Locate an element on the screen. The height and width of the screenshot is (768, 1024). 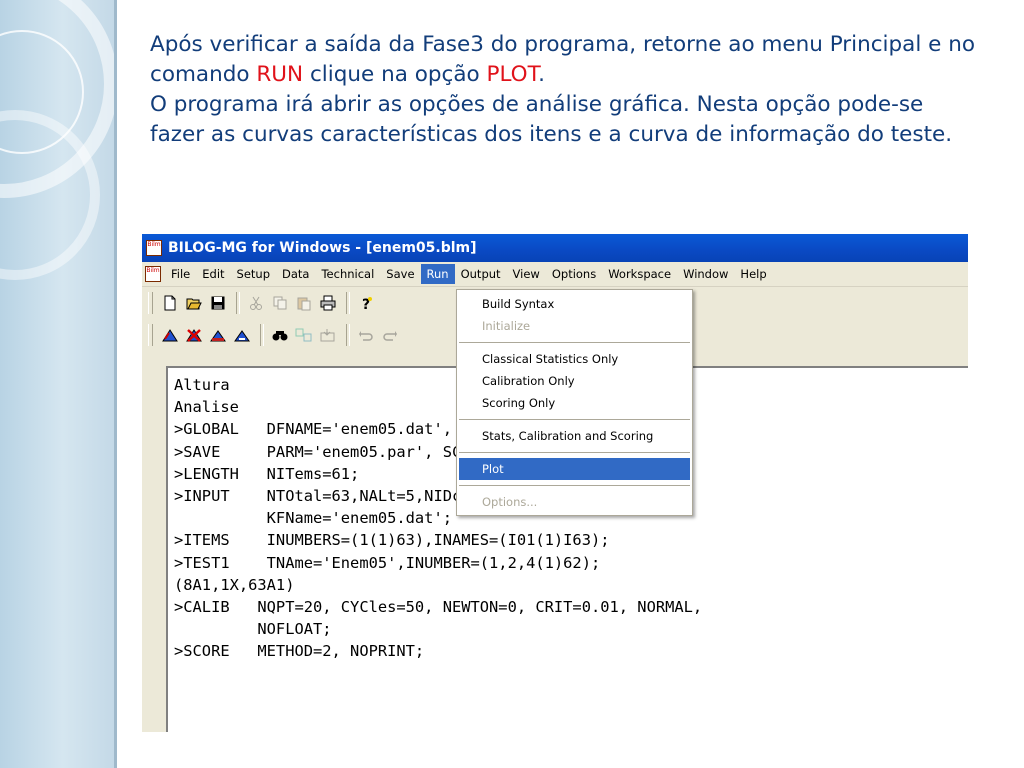
copy-icon is located at coordinates (280, 303).